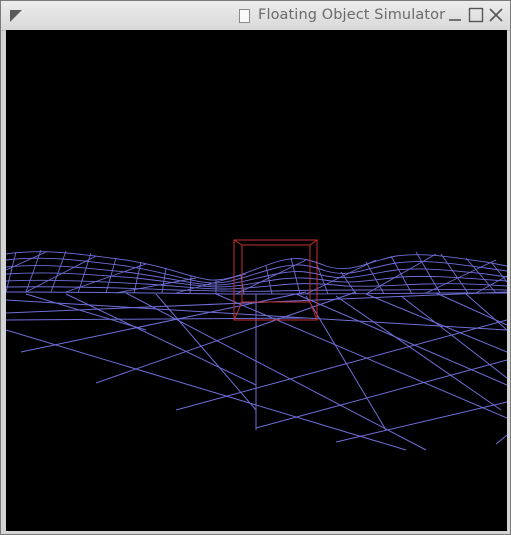  What do you see at coordinates (16, 15) in the screenshot?
I see `window-menu-triangle-icon` at bounding box center [16, 15].